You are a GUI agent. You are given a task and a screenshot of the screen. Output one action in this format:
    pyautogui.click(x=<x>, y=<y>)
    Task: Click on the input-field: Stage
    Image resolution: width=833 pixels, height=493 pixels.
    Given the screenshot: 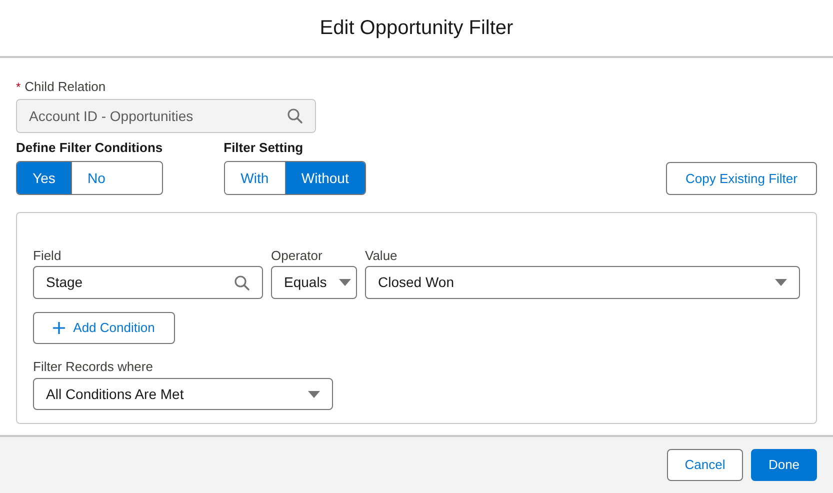 What is the action you would take?
    pyautogui.click(x=148, y=282)
    